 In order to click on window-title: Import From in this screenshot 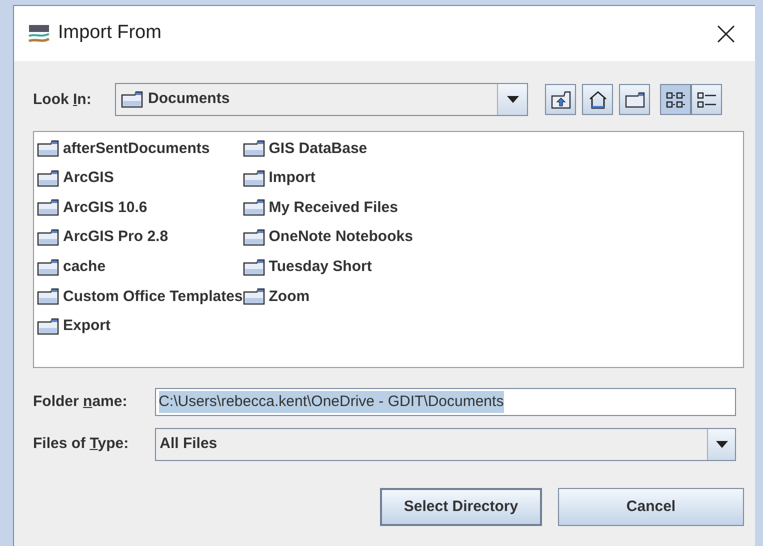, I will do `click(110, 33)`.